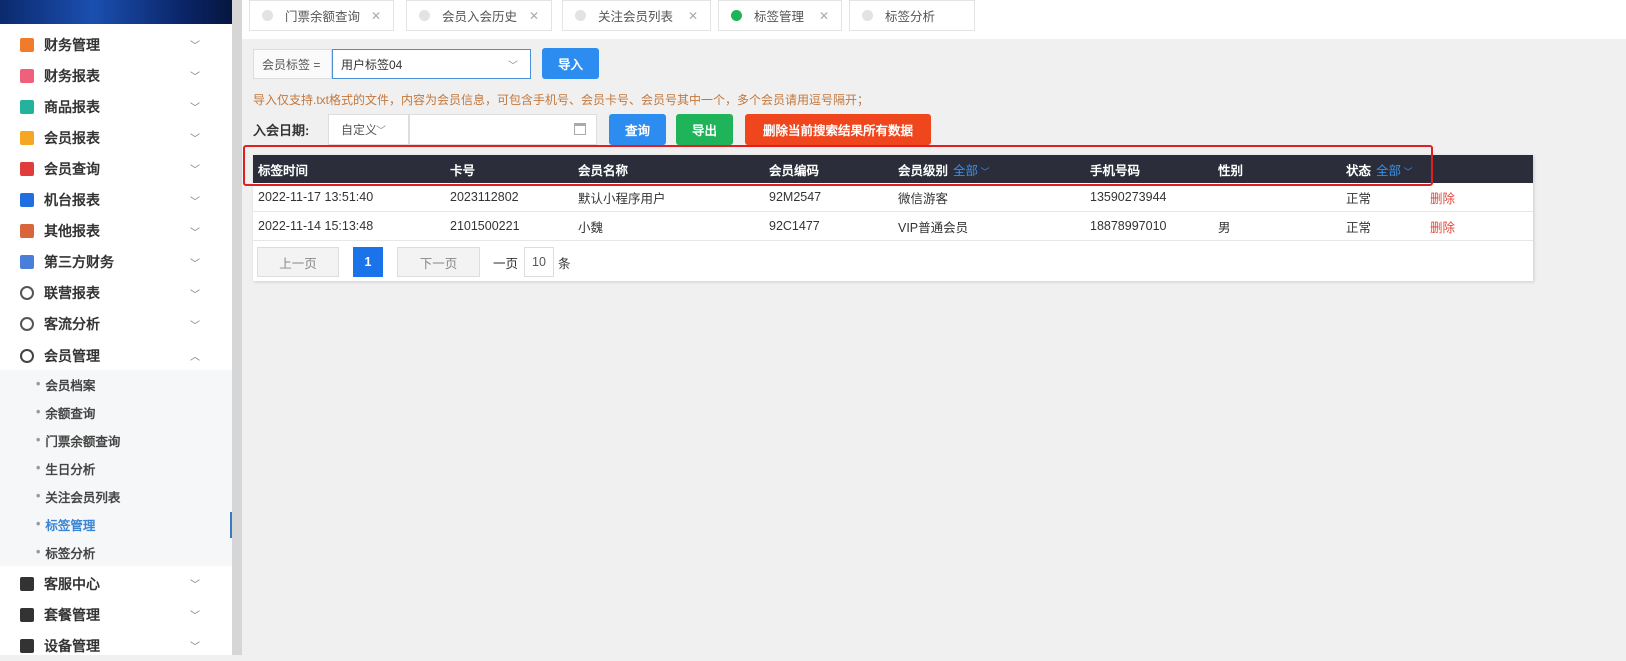  Describe the element at coordinates (65, 468) in the screenshot. I see `submenu-item: 生日分析` at that location.